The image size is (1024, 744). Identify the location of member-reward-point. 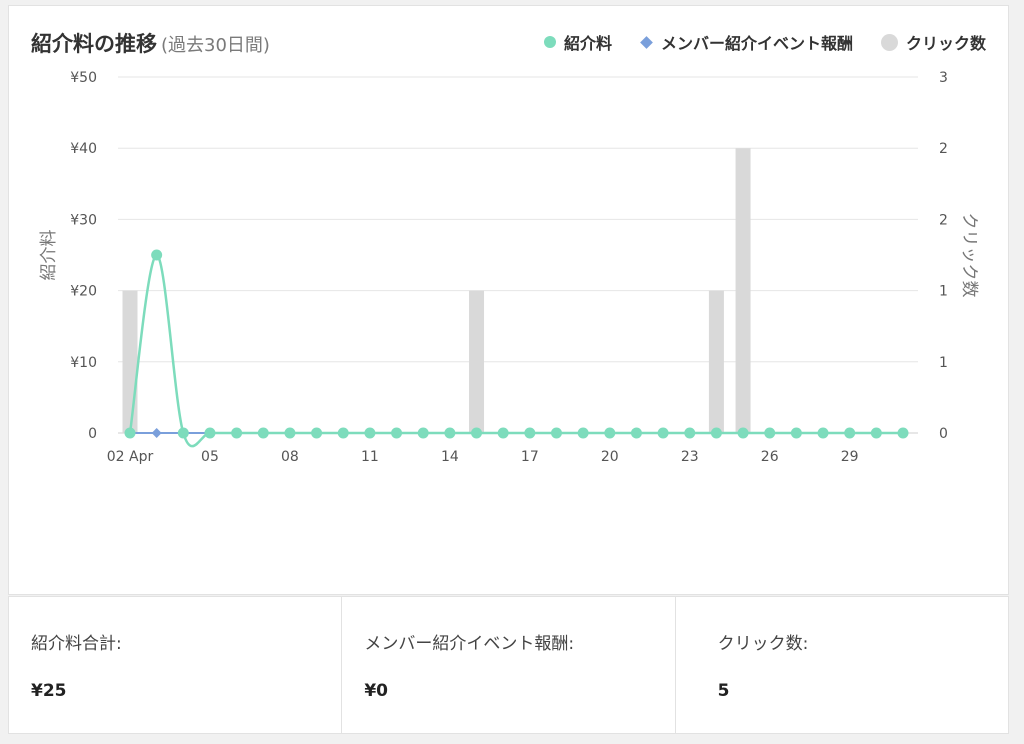
(156, 433).